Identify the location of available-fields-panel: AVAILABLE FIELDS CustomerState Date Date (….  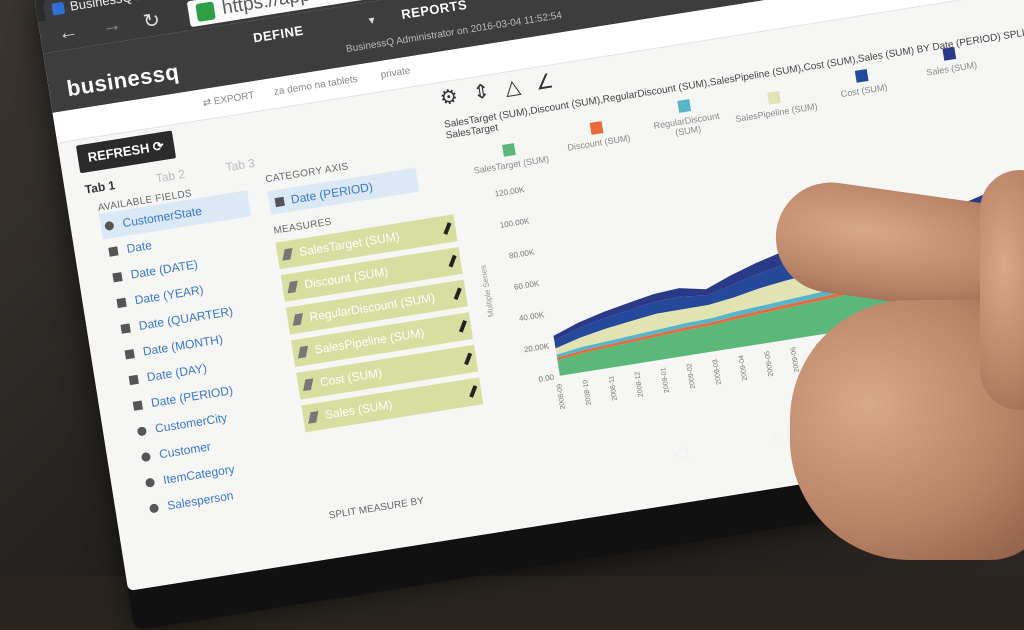
(196, 351).